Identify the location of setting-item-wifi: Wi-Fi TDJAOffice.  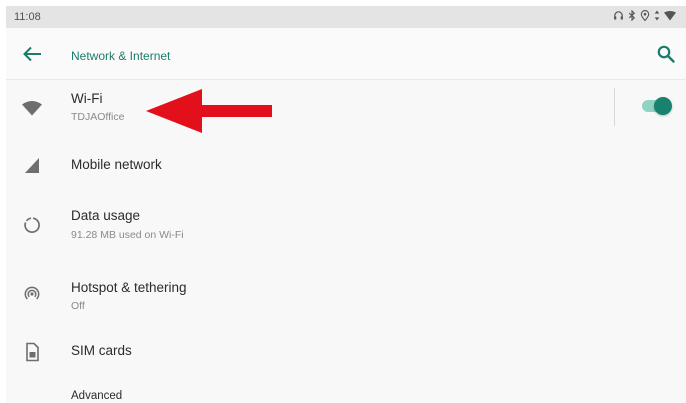
(346, 108).